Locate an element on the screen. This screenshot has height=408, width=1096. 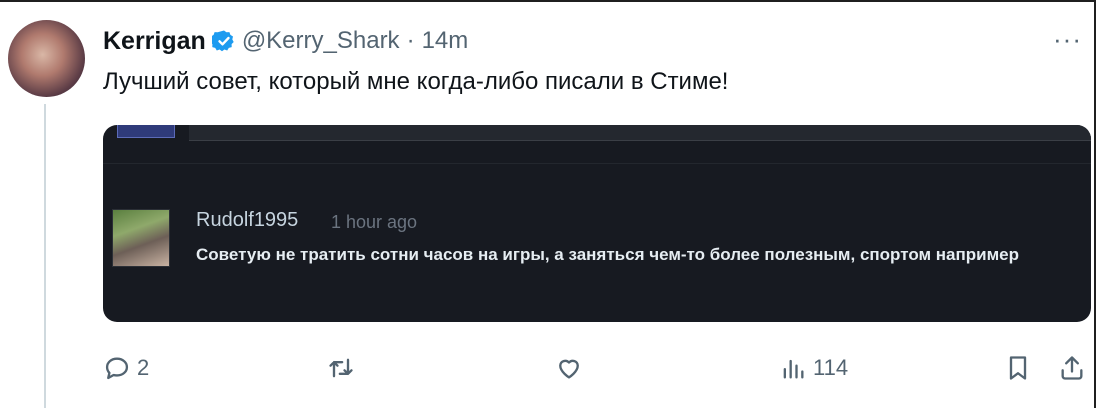
views-icon is located at coordinates (793, 369).